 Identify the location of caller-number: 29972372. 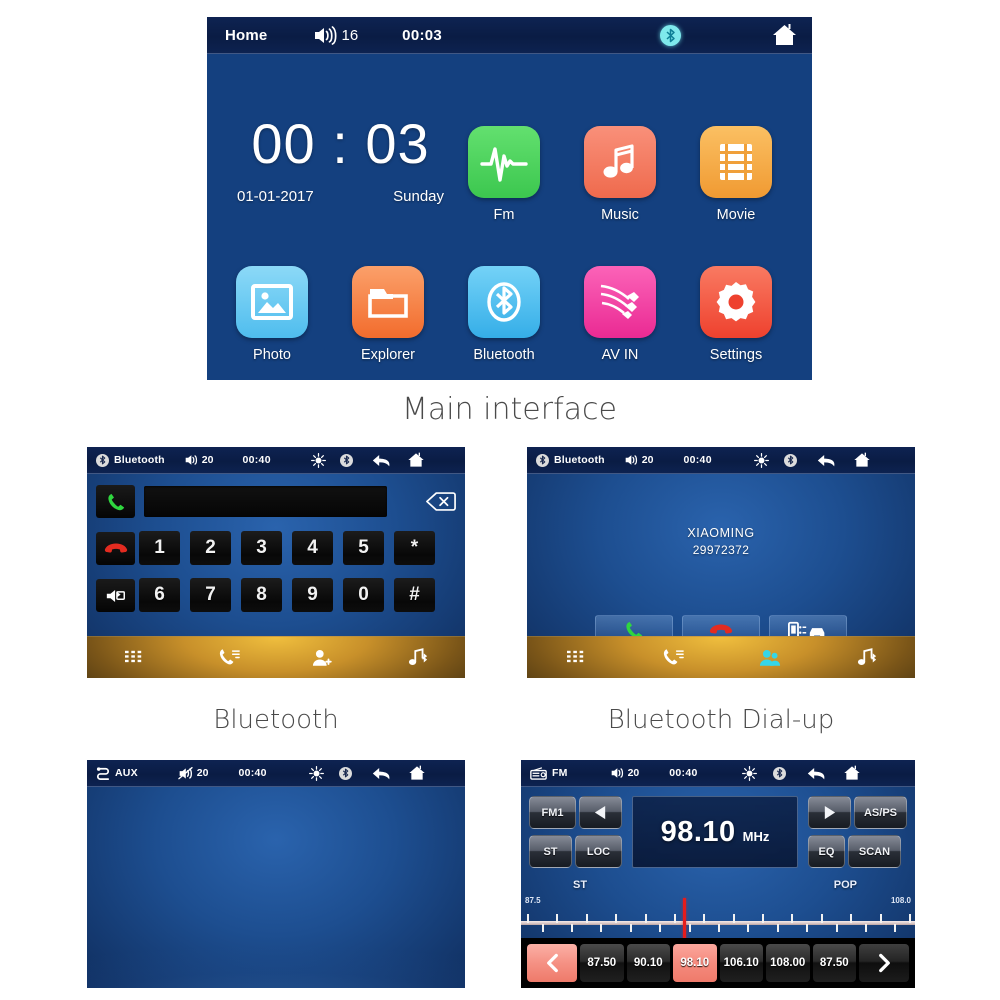
(721, 550).